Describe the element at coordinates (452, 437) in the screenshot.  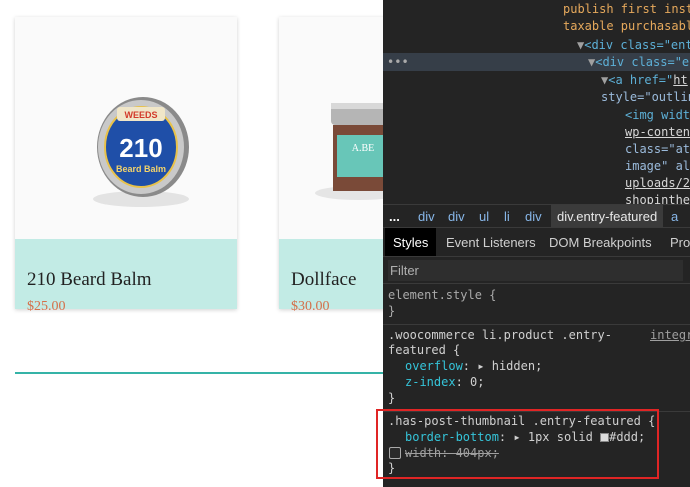
I see `css-property: border-bottom` at that location.